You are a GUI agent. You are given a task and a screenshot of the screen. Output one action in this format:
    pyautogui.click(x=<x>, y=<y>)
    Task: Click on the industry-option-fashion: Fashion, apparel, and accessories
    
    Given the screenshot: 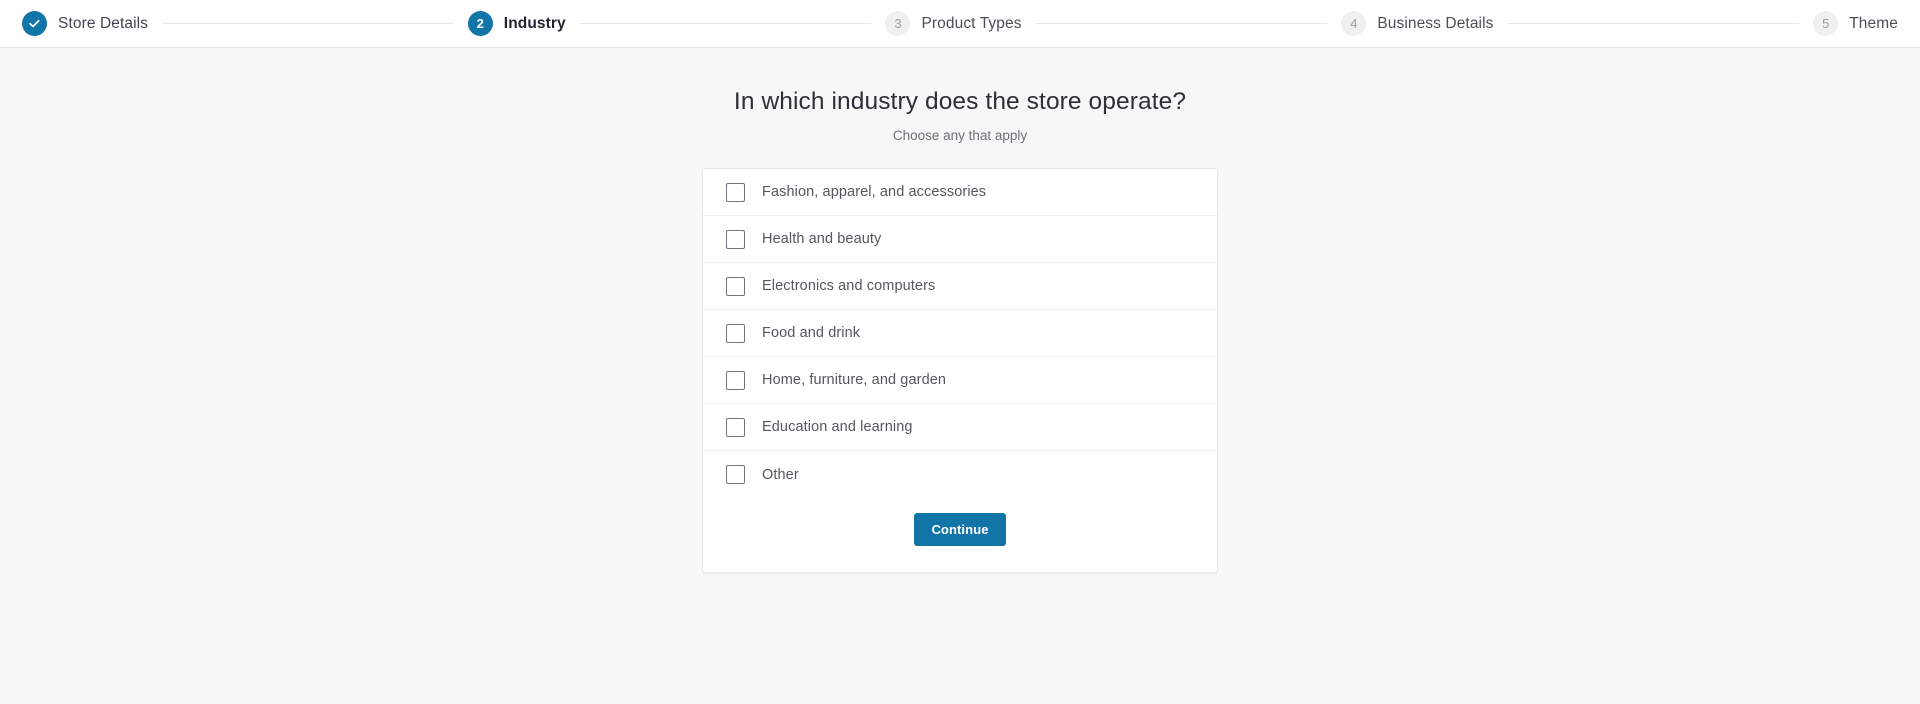 What is the action you would take?
    pyautogui.click(x=960, y=192)
    